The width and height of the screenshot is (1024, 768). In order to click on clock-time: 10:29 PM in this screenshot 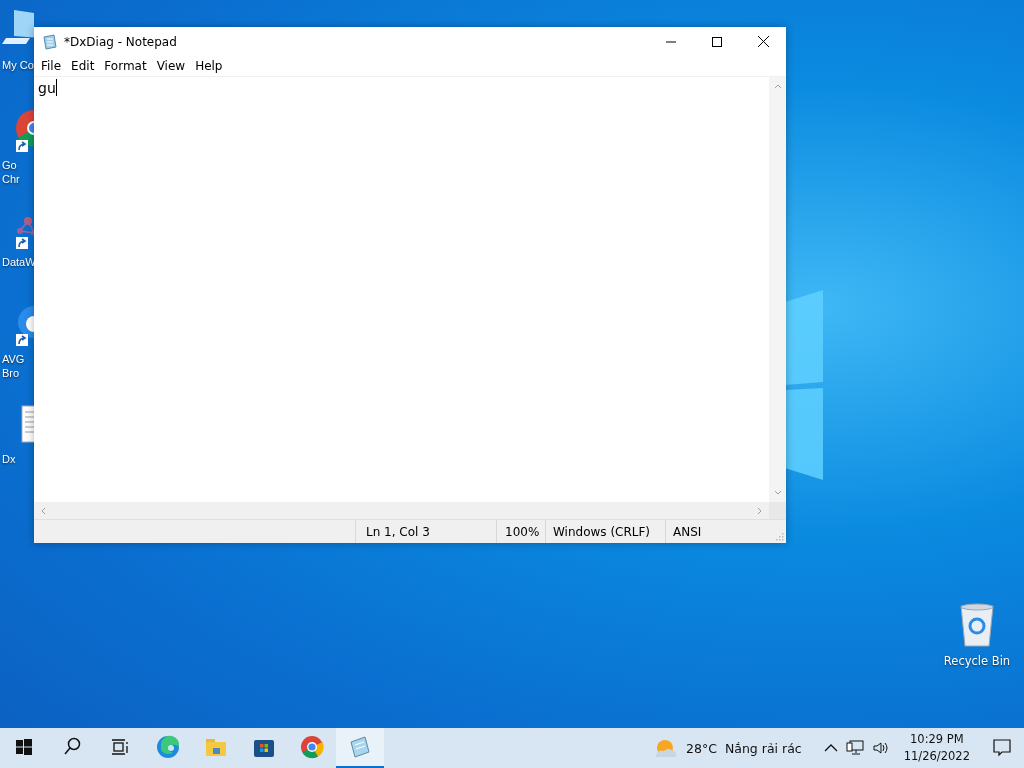, I will do `click(937, 739)`.